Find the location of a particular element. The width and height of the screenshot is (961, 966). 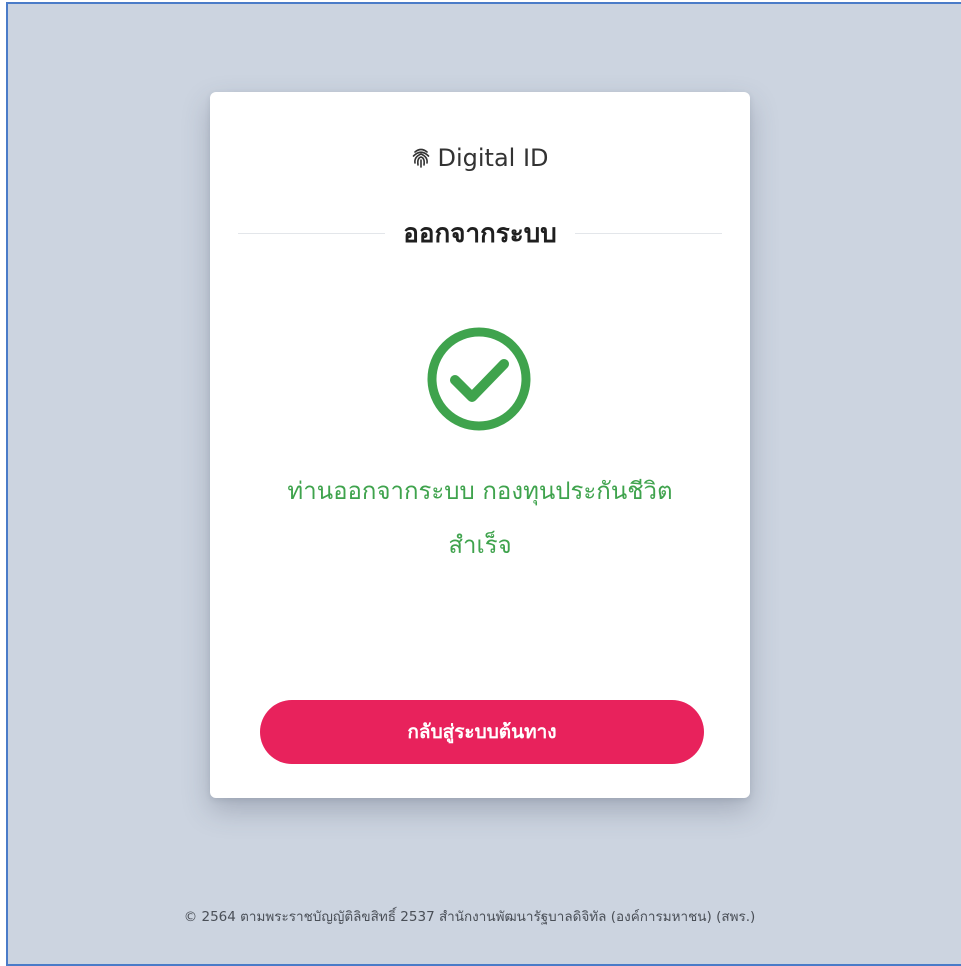

page-title: ออกจากระบบ is located at coordinates (480, 233).